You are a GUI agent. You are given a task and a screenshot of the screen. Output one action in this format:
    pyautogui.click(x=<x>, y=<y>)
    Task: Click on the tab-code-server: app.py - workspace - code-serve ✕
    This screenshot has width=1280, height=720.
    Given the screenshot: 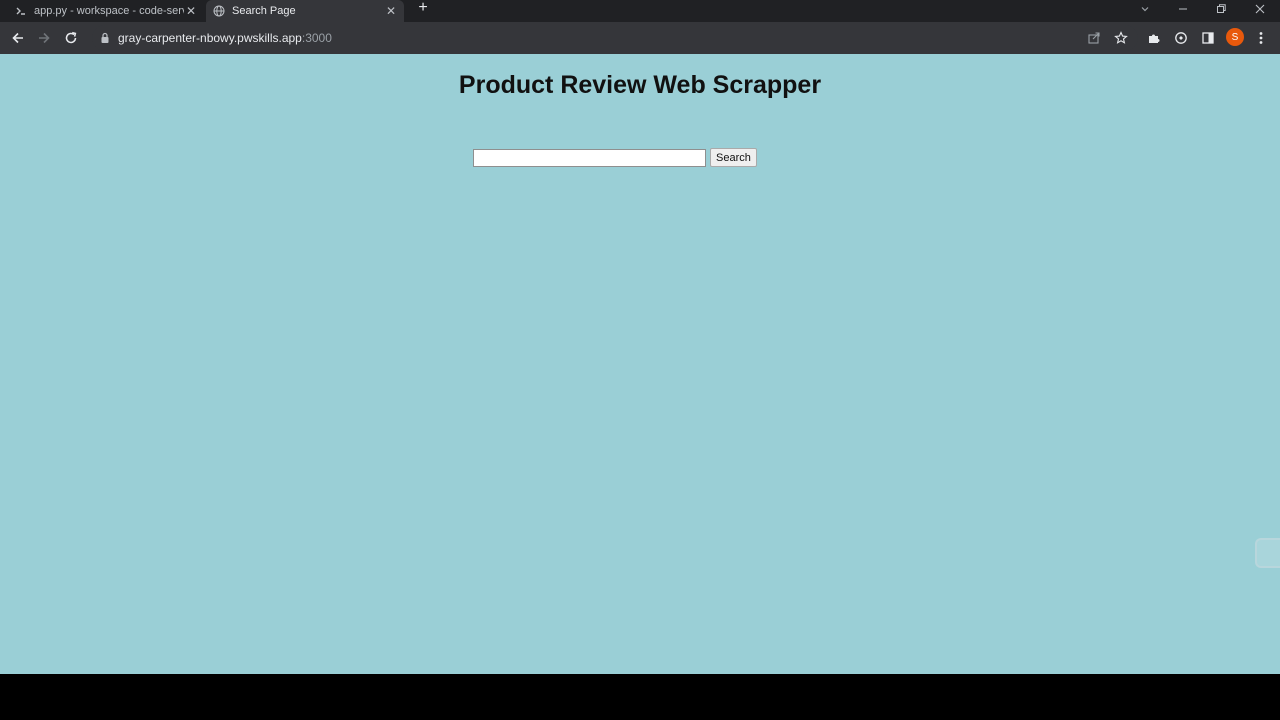 What is the action you would take?
    pyautogui.click(x=106, y=11)
    